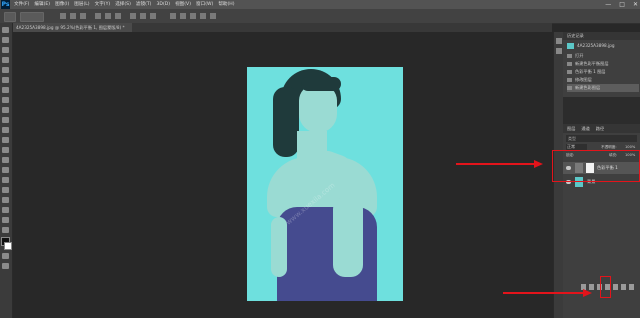 The image size is (640, 318). What do you see at coordinates (226, 4) in the screenshot?
I see `menu-help: 帮助(H)` at bounding box center [226, 4].